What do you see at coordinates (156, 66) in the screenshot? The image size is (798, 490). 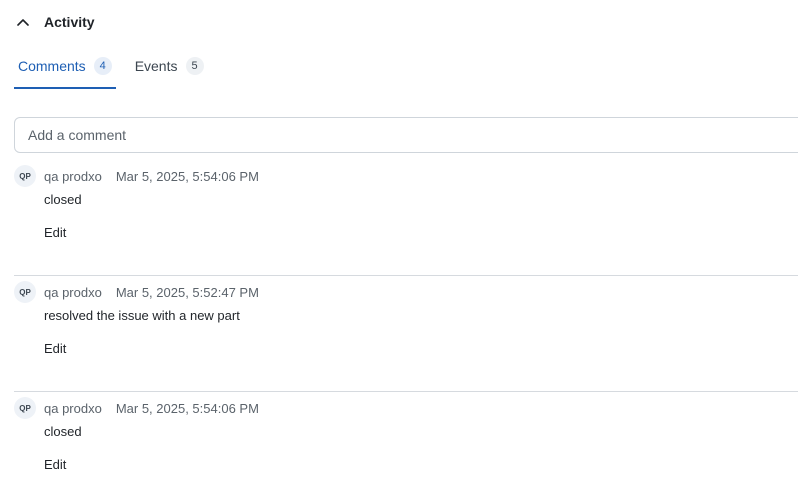 I see `tab-label: Events` at bounding box center [156, 66].